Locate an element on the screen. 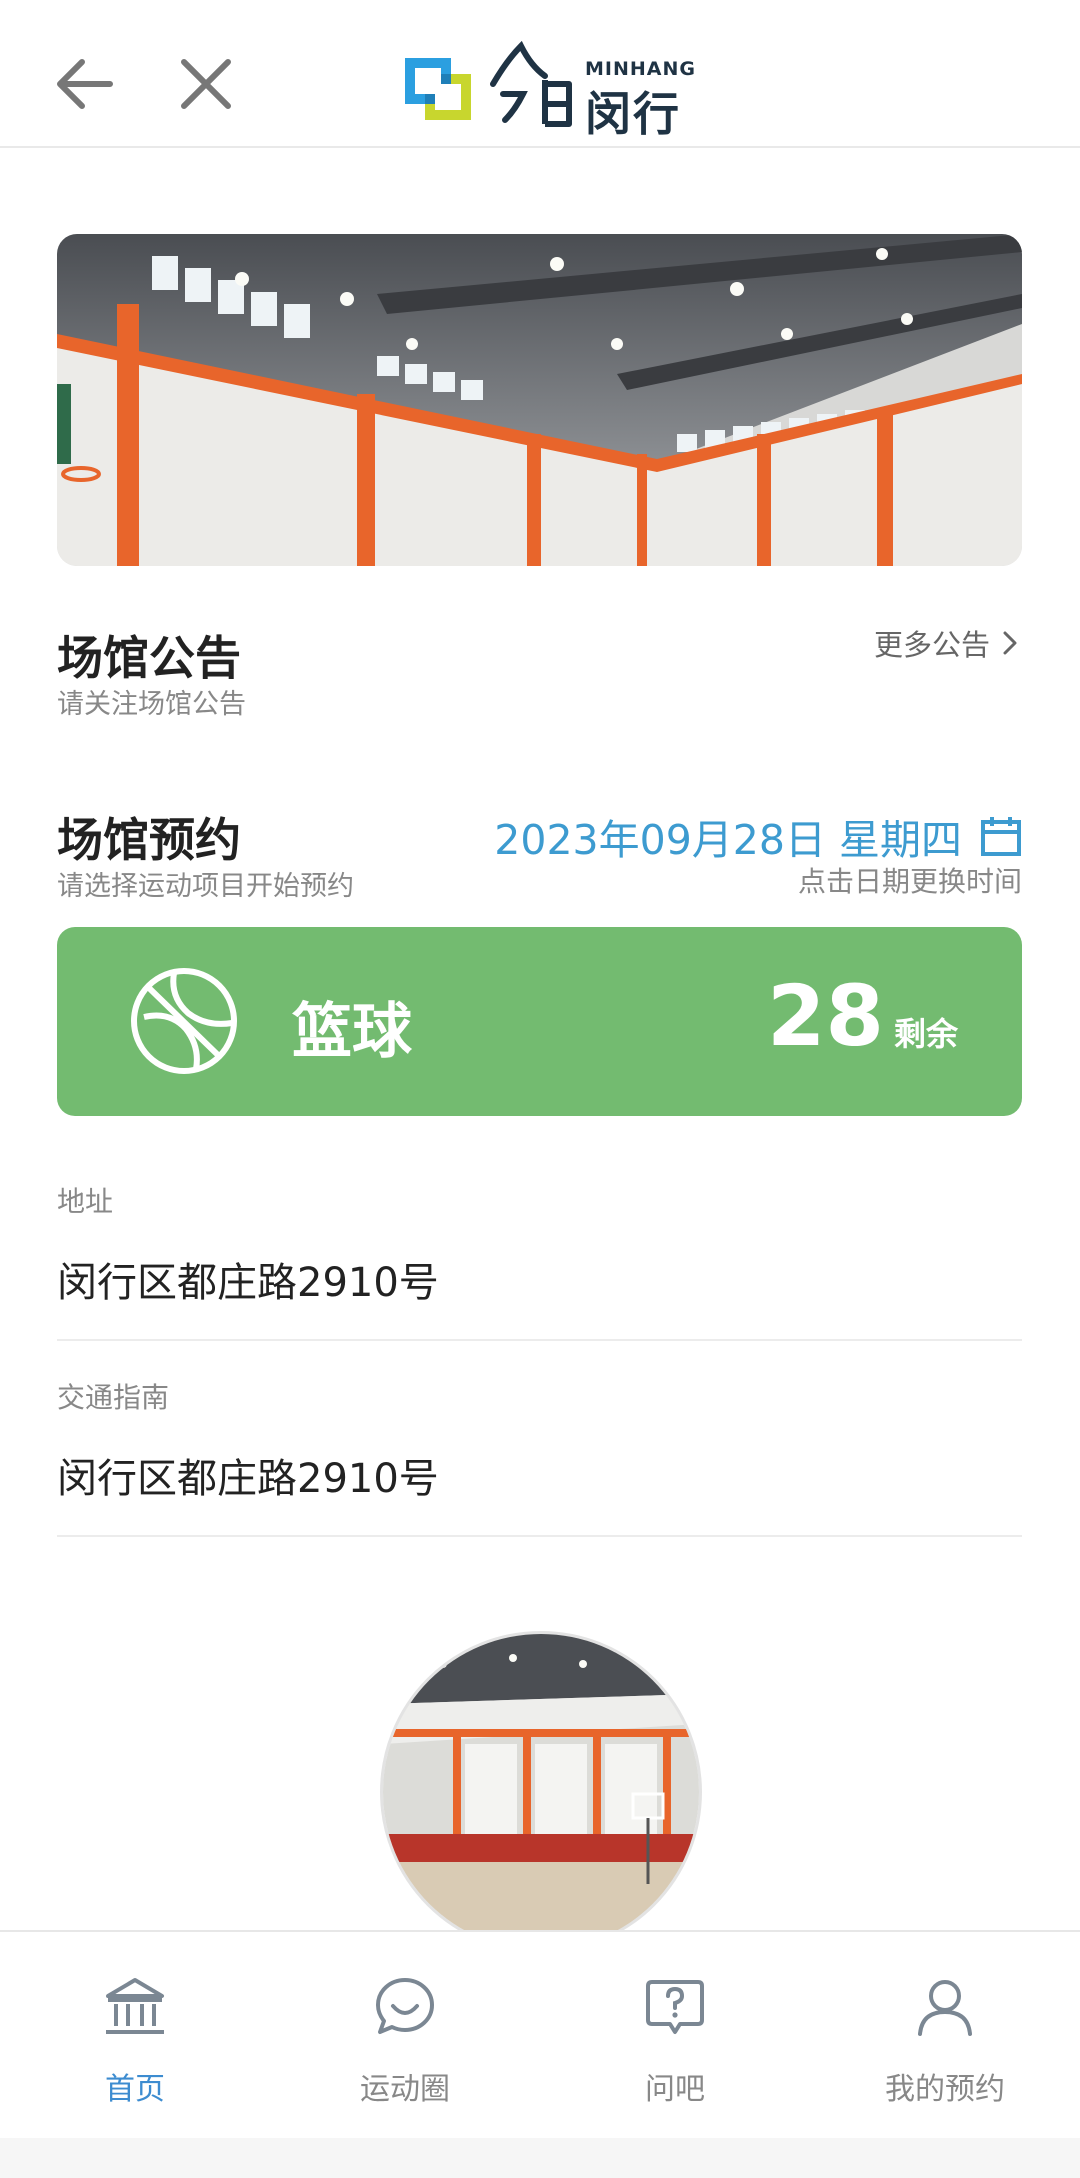 The image size is (1080, 2178). tab-label: 首页 is located at coordinates (135, 2089).